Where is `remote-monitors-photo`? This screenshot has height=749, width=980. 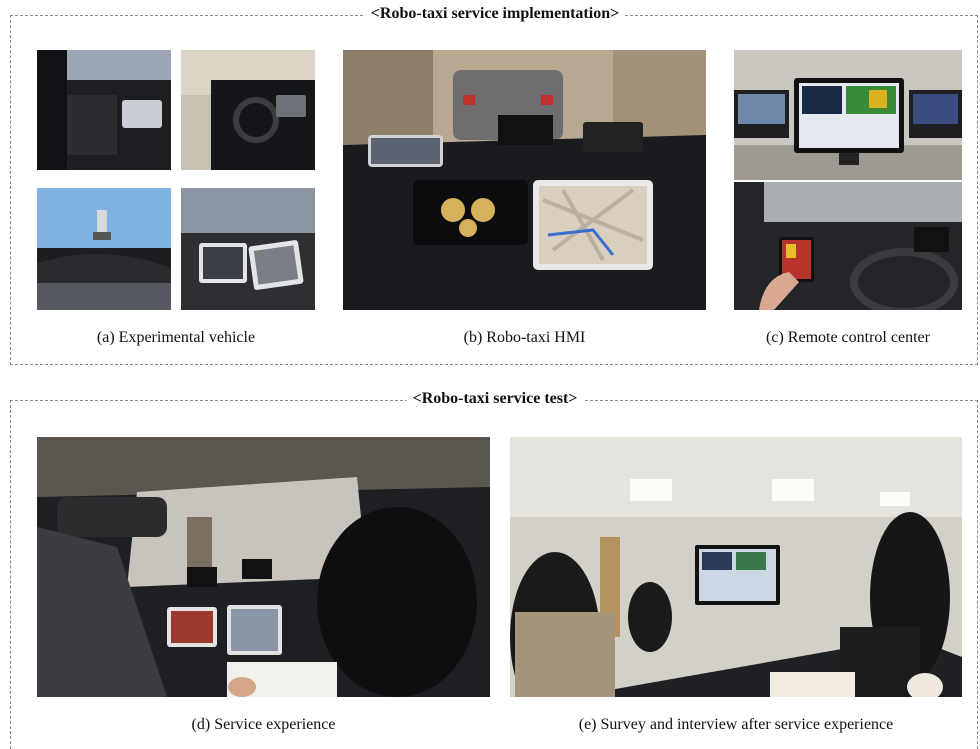
remote-monitors-photo is located at coordinates (848, 115).